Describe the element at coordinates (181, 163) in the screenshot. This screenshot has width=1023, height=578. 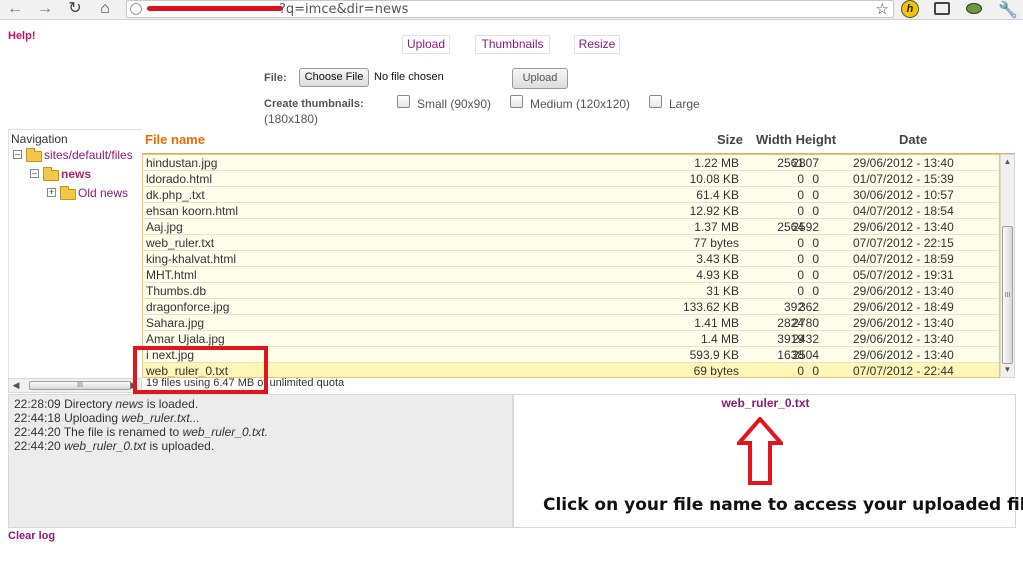
I see `file-name: hindustan.jpg` at that location.